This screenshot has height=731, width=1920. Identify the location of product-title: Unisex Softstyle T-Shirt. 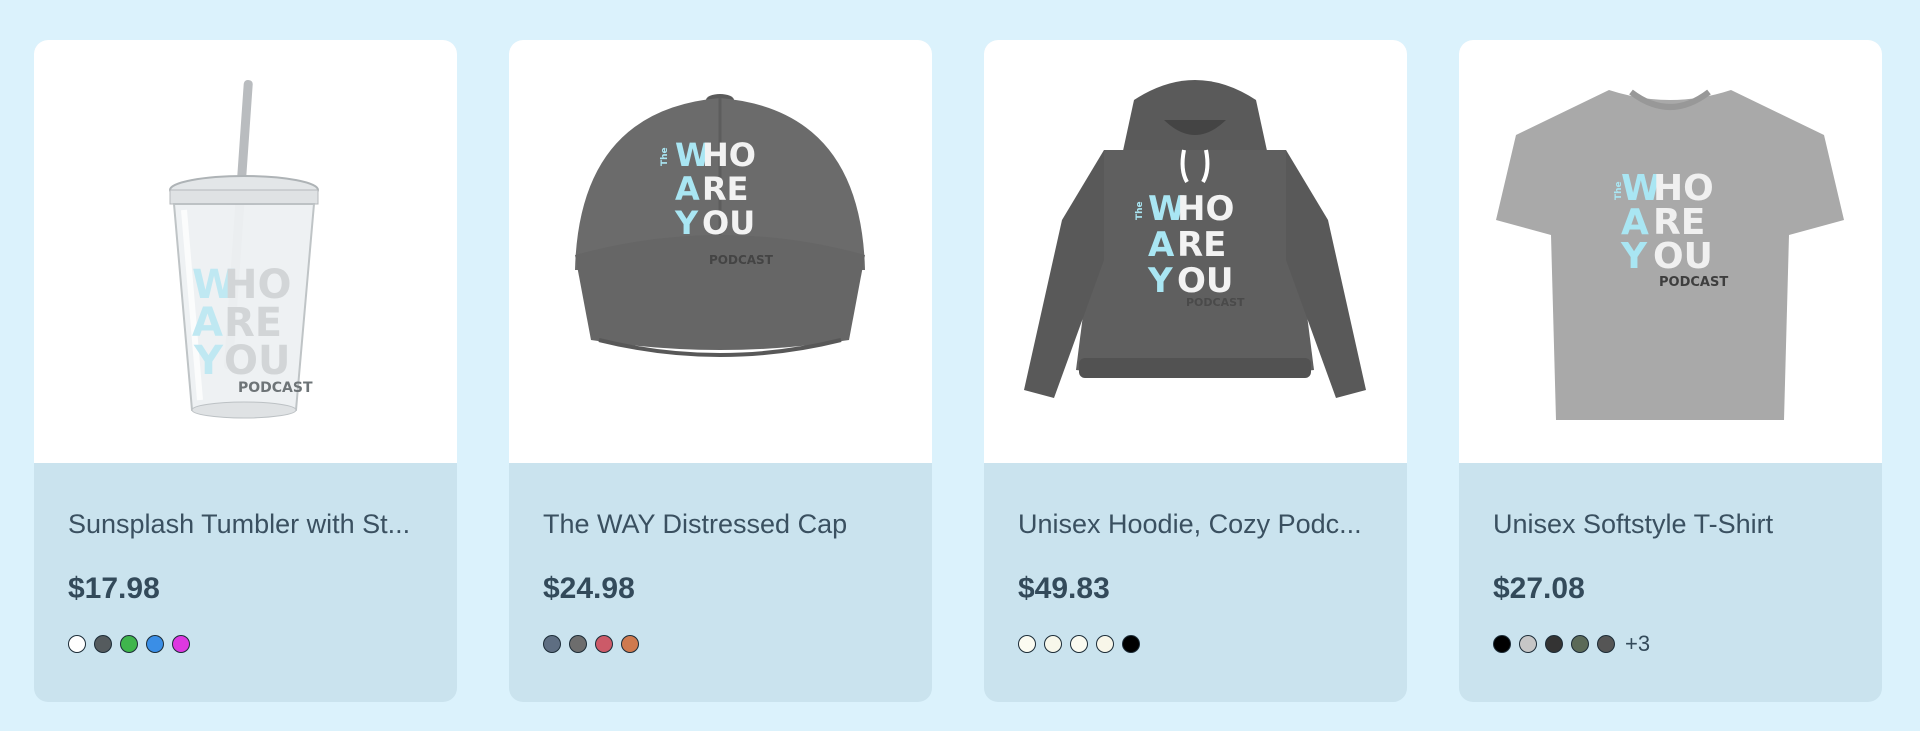
(1670, 524).